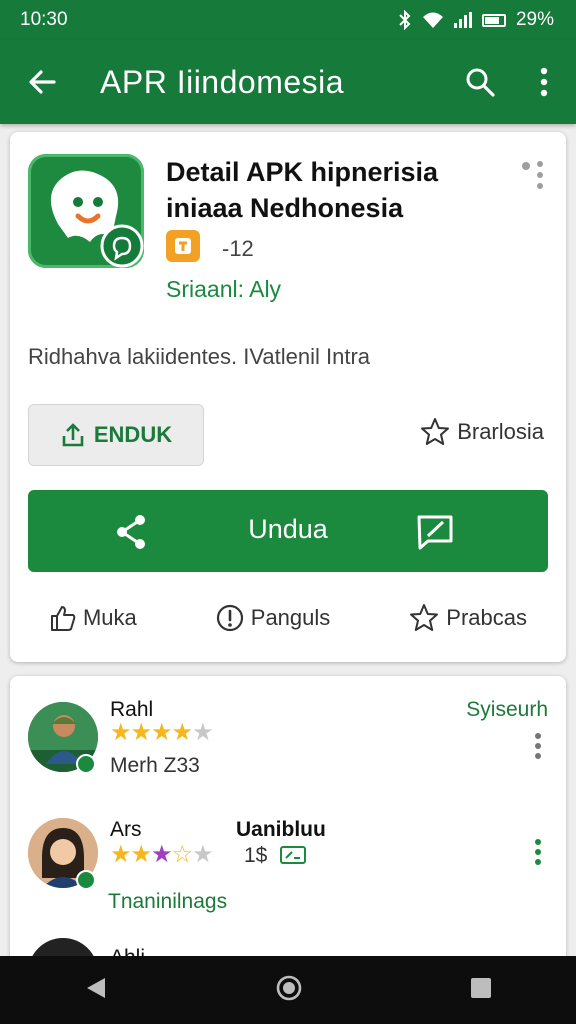 The width and height of the screenshot is (576, 1024). I want to click on enduk-button: ENDUK, so click(116, 435).